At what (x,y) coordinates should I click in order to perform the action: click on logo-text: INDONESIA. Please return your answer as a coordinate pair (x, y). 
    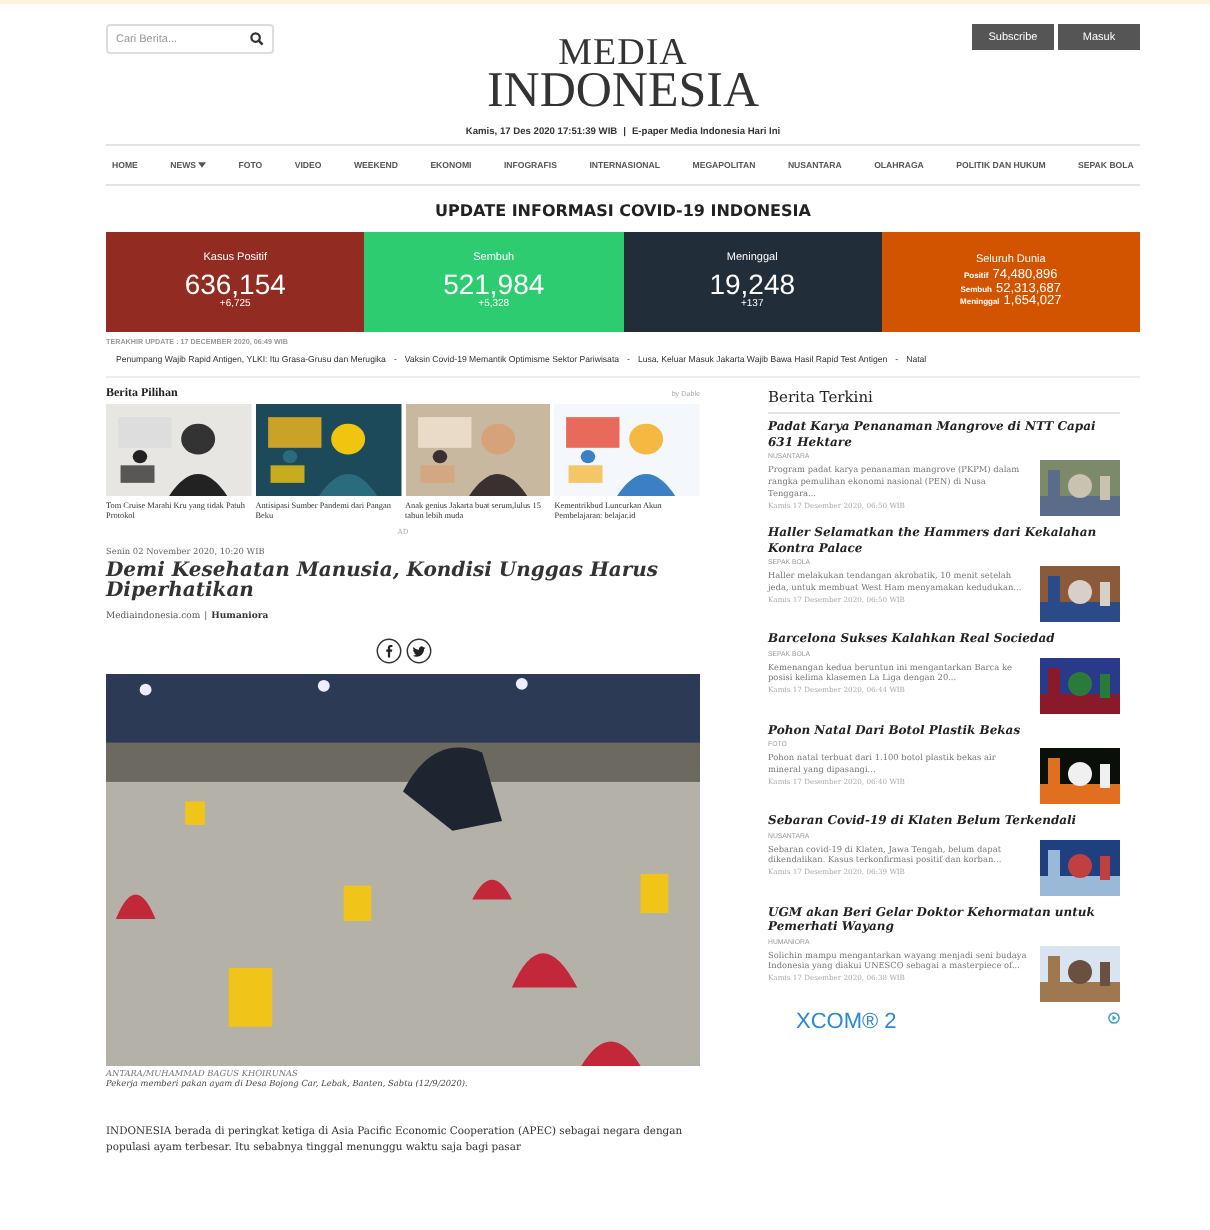
    Looking at the image, I should click on (623, 93).